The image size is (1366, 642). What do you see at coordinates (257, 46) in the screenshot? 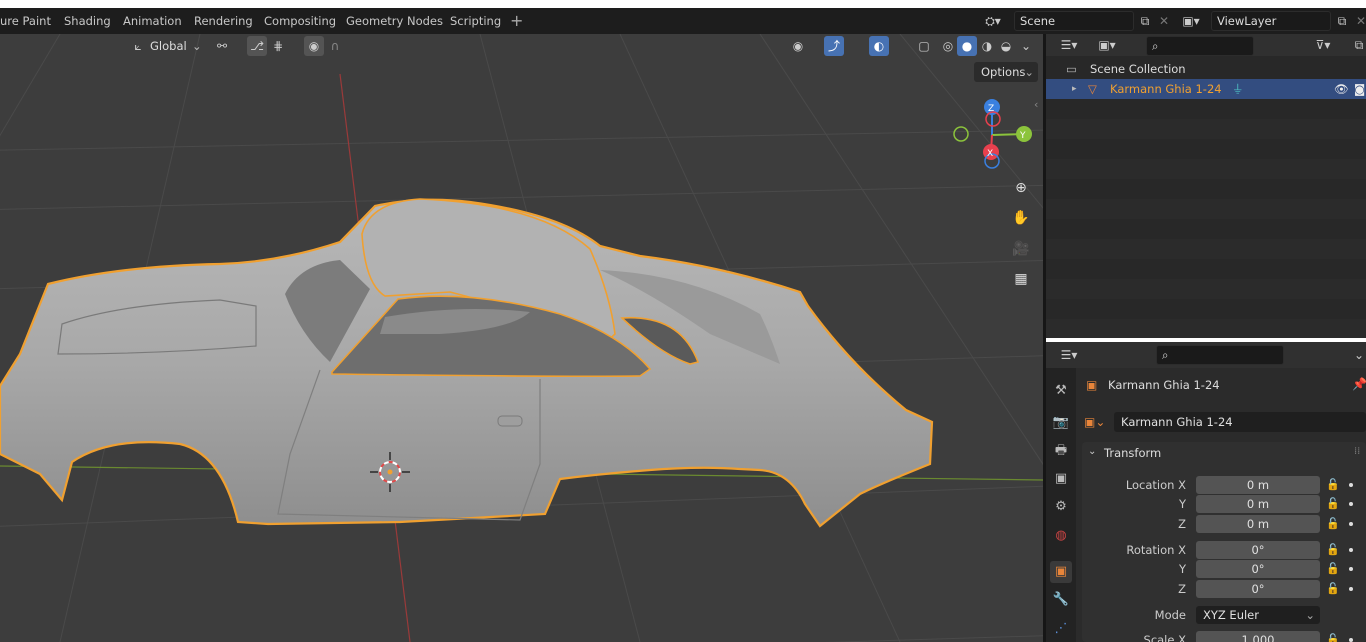
I see `snap-icon: ⎇` at bounding box center [257, 46].